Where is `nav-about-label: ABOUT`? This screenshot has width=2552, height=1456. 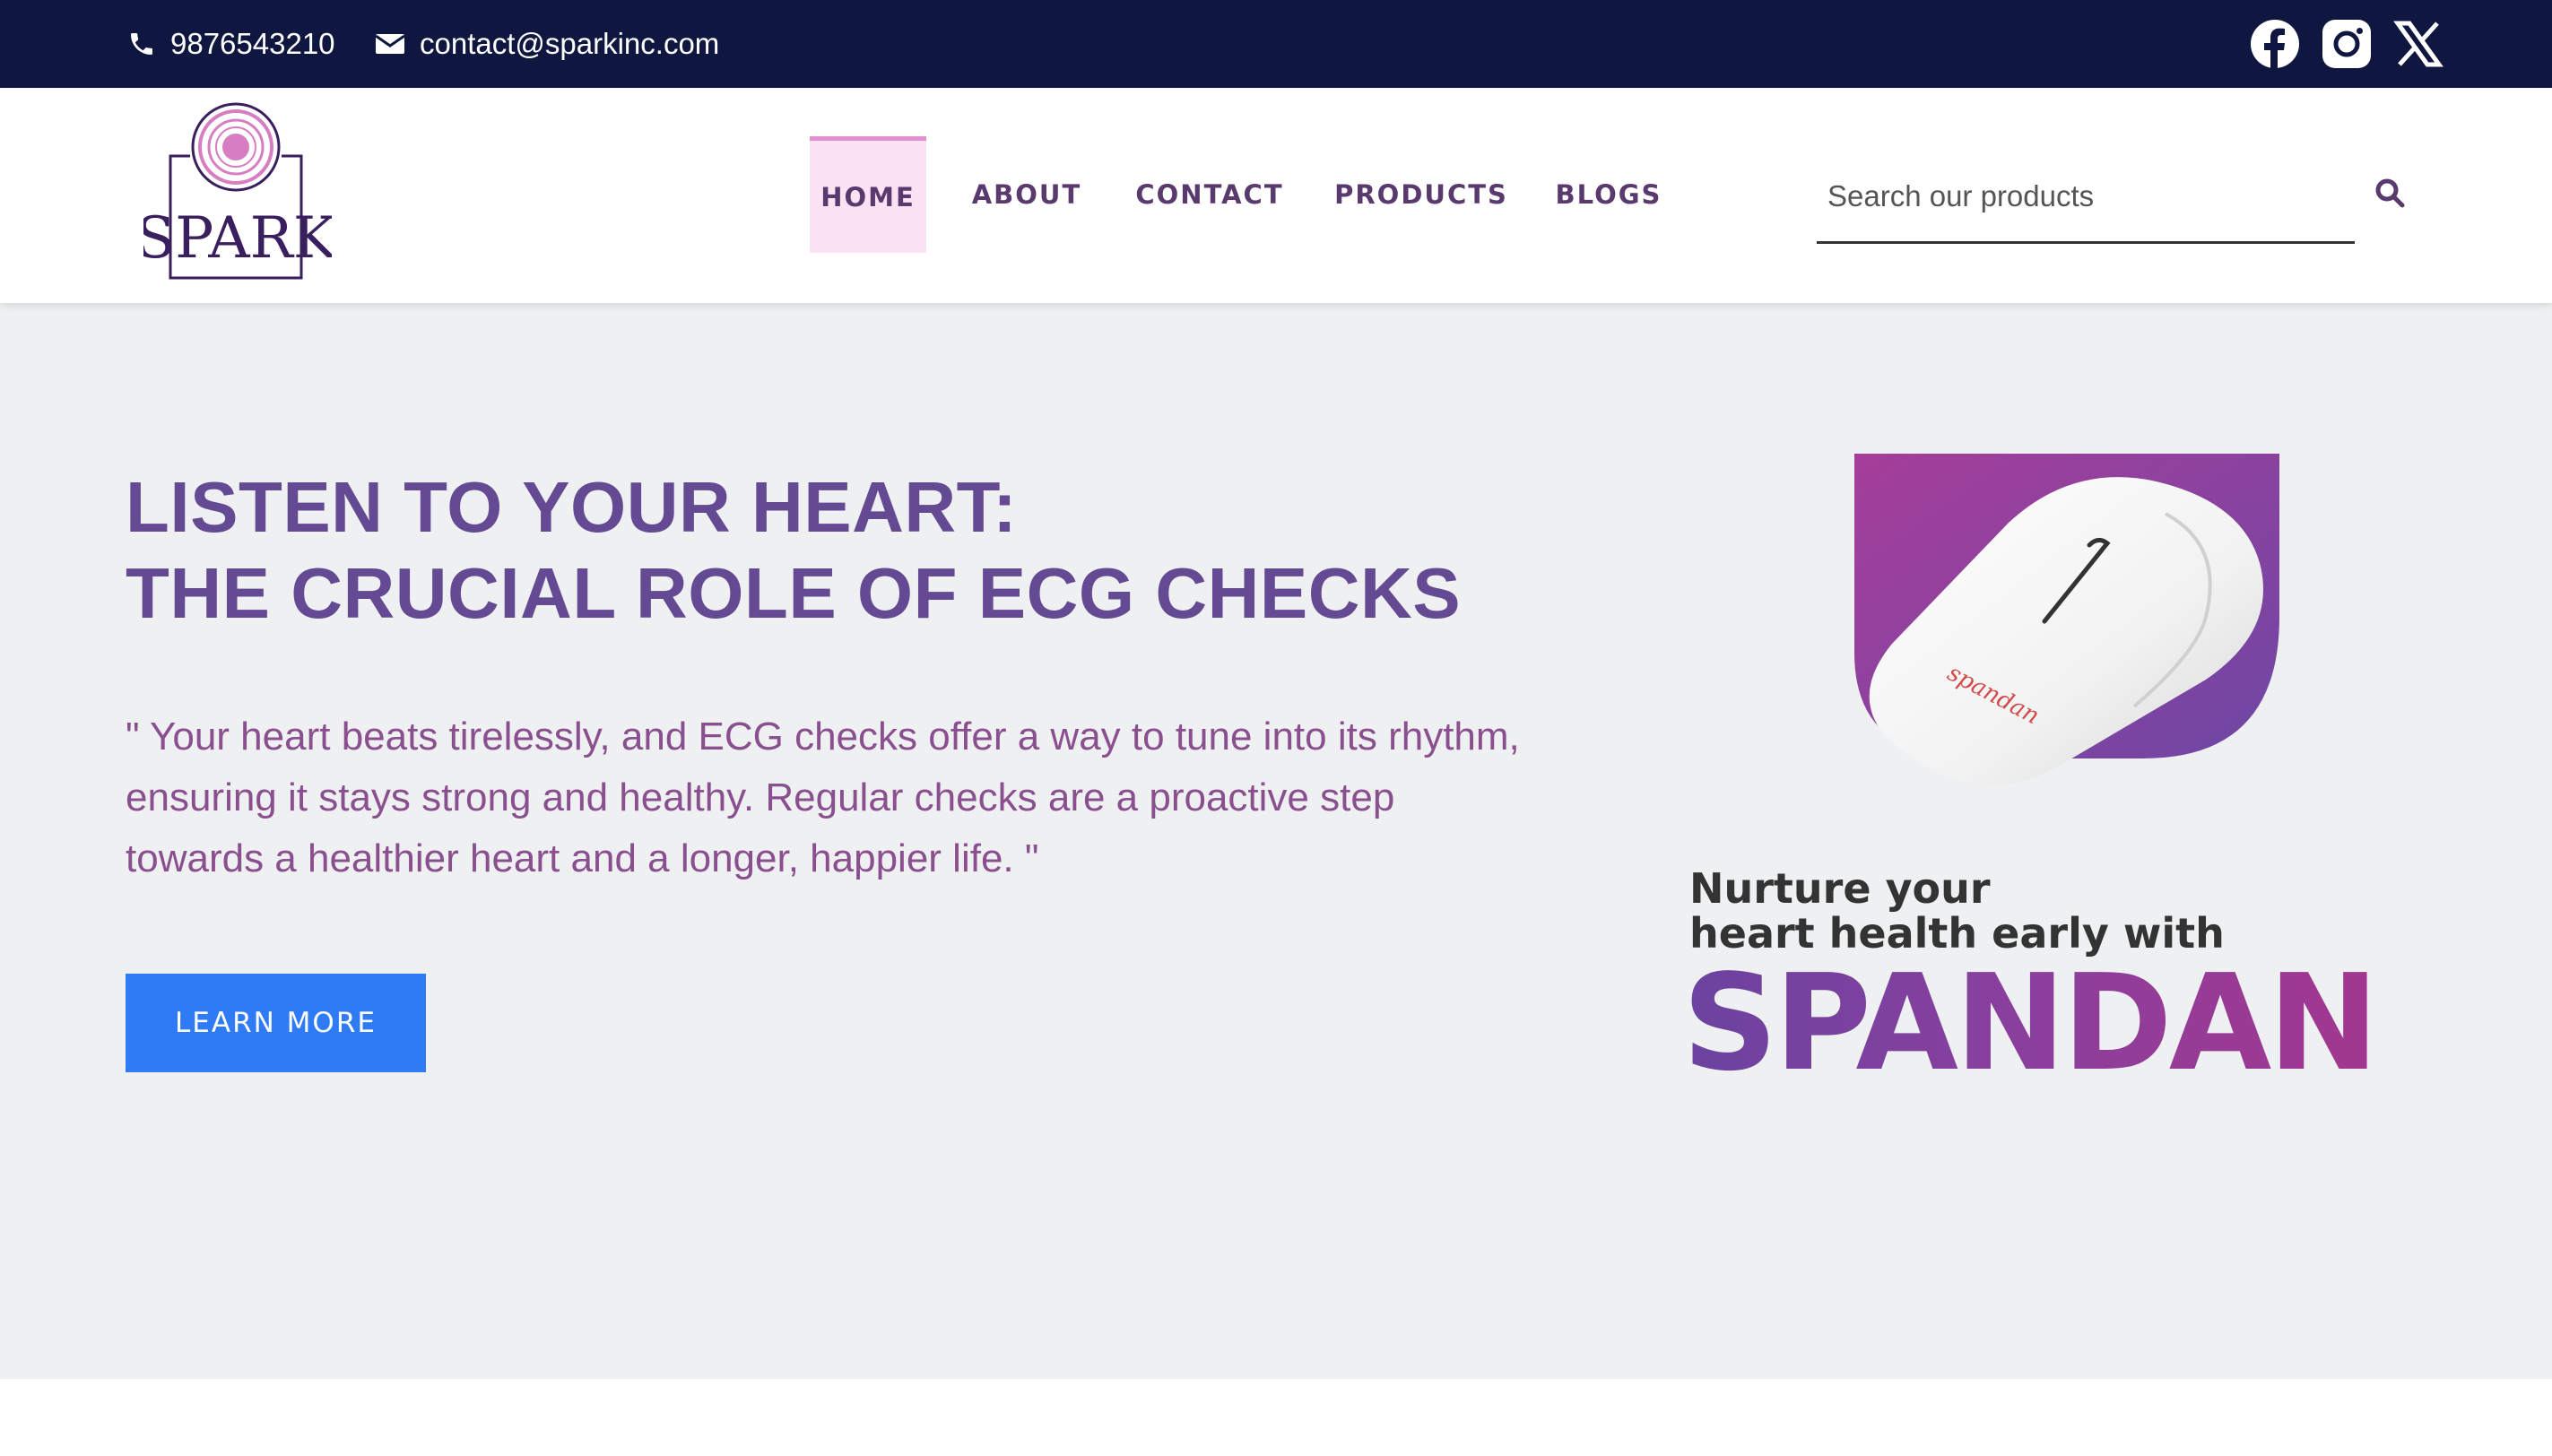
nav-about-label: ABOUT is located at coordinates (1026, 195).